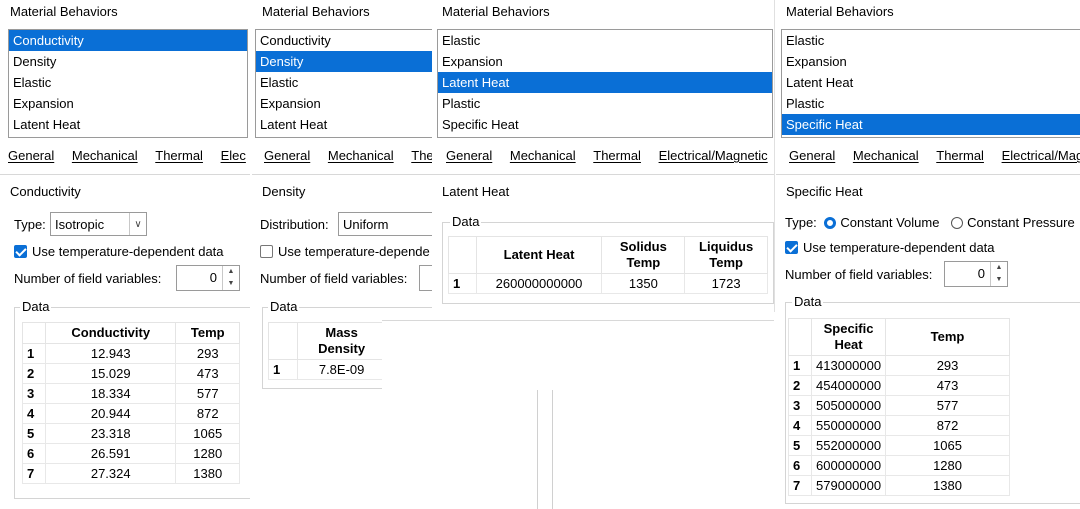 The height and width of the screenshot is (509, 1080). Describe the element at coordinates (341, 369) in the screenshot. I see `table-cell: 7.8E-09` at that location.